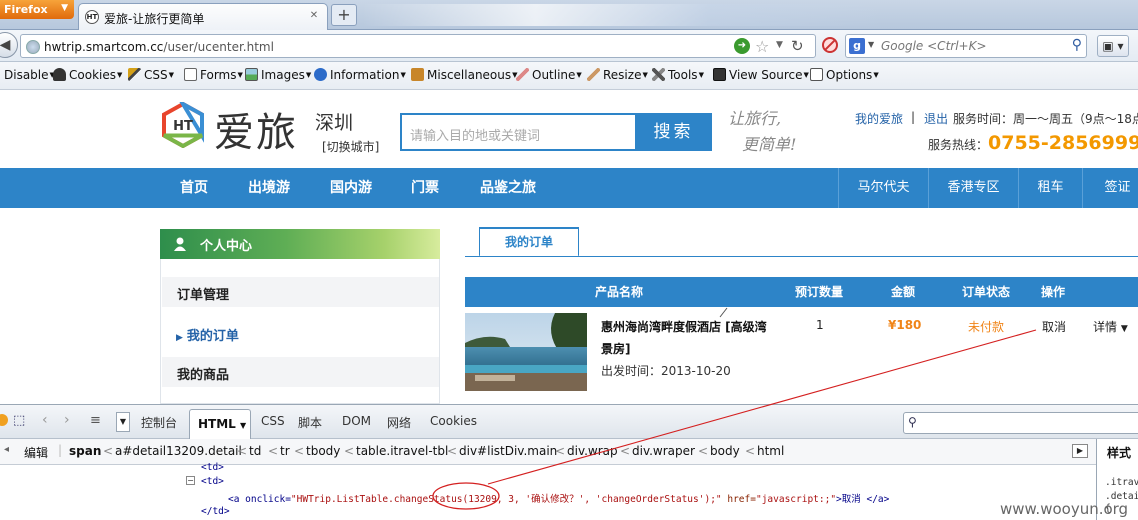  I want to click on nav-item-domestic: 国内游, so click(351, 188).